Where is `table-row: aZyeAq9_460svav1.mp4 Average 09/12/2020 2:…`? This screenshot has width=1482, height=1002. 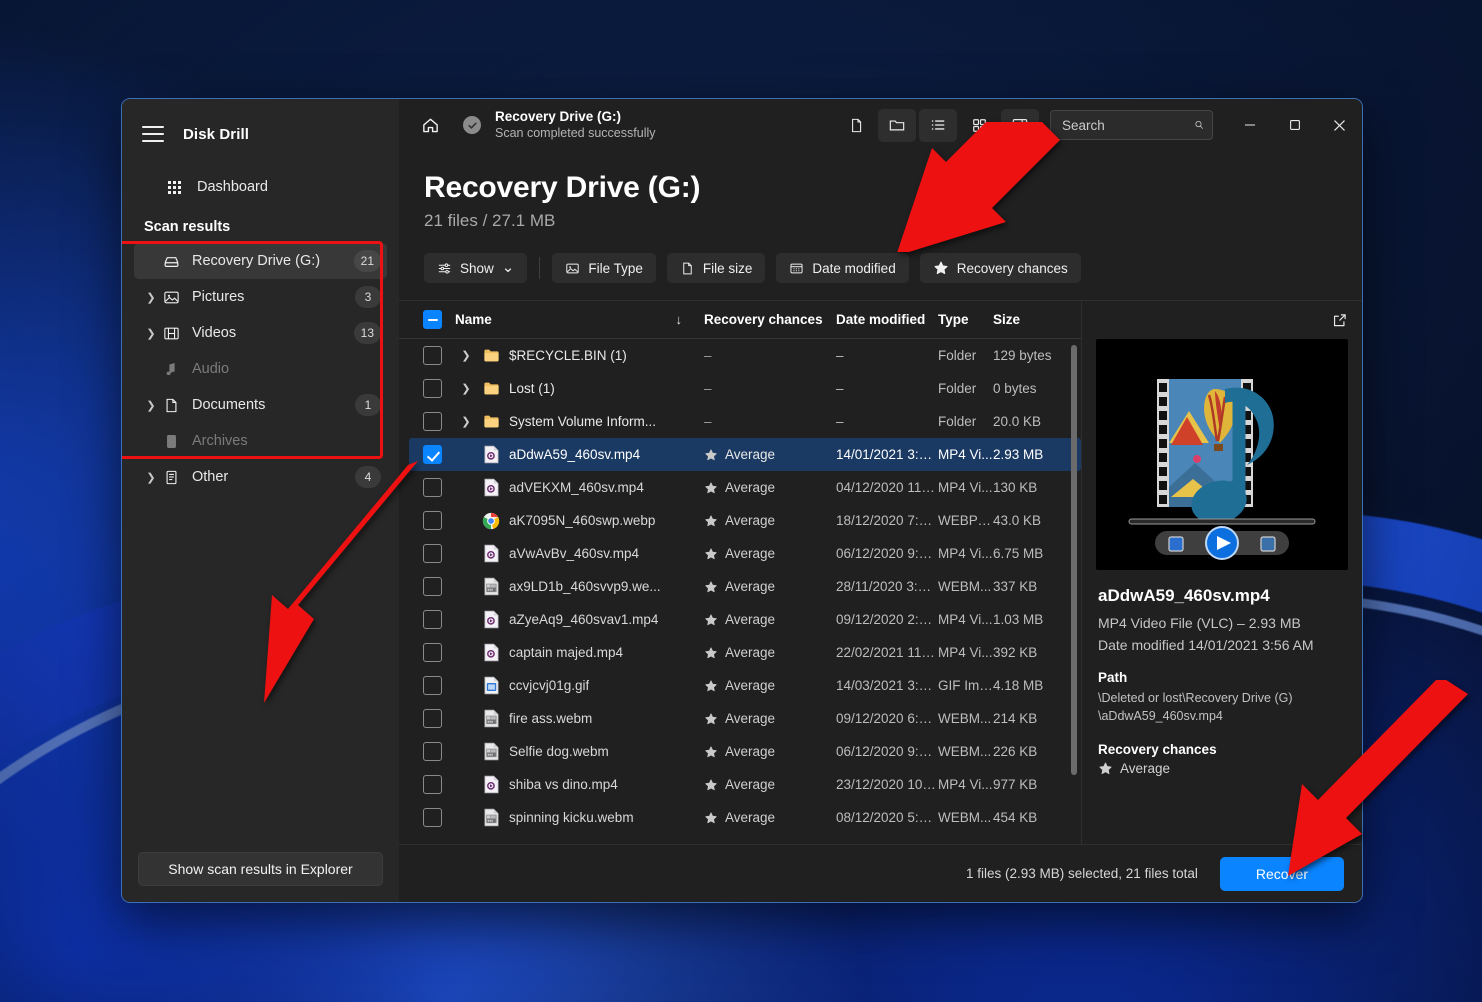
table-row: aZyeAq9_460svav1.mp4 Average 09/12/2020 2:… is located at coordinates (745, 619).